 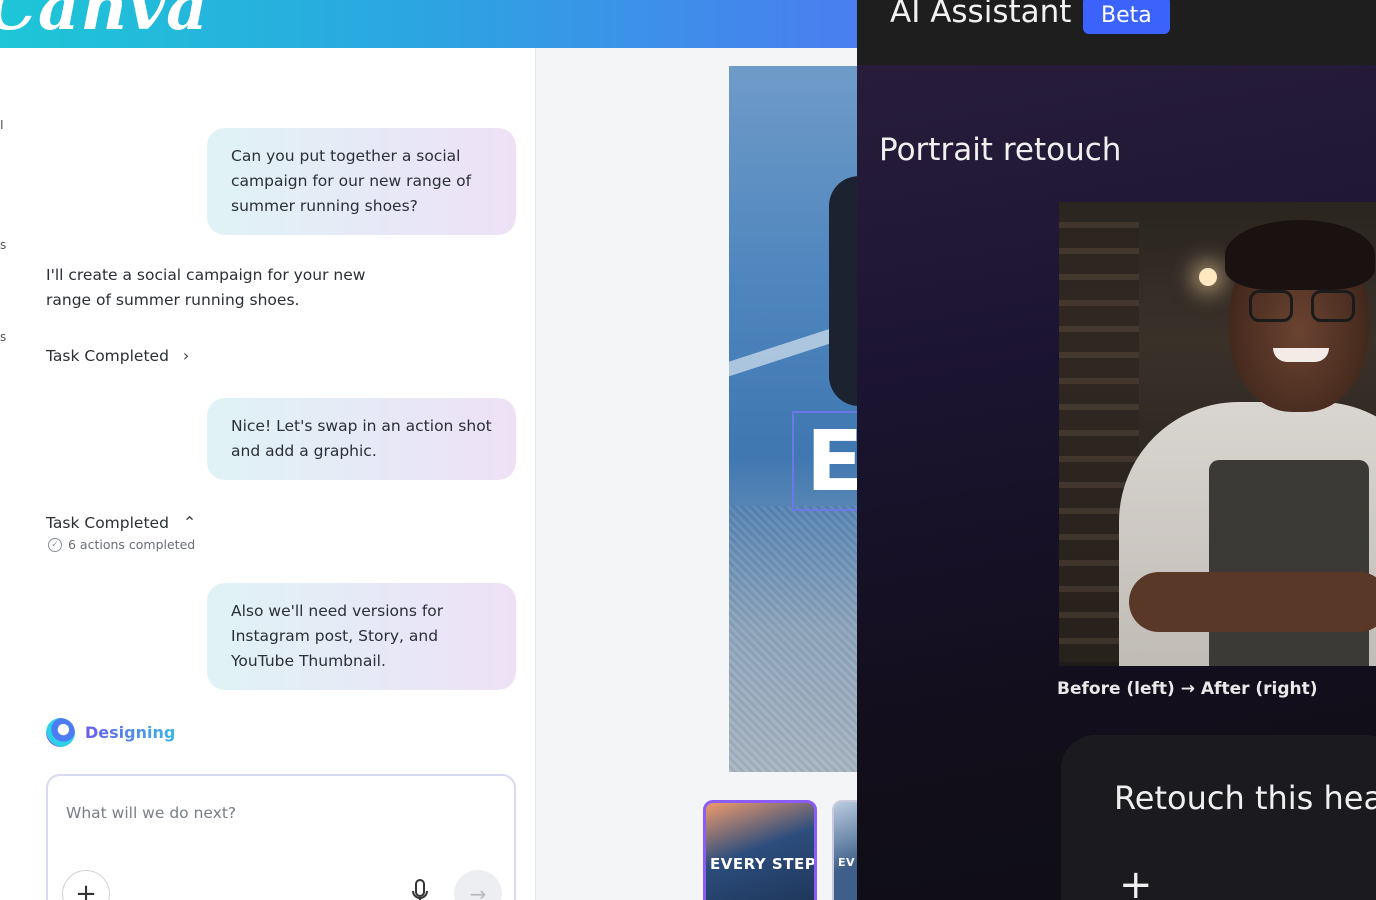 What do you see at coordinates (763, 864) in the screenshot?
I see `thumbnail-title: EVERY STEP` at bounding box center [763, 864].